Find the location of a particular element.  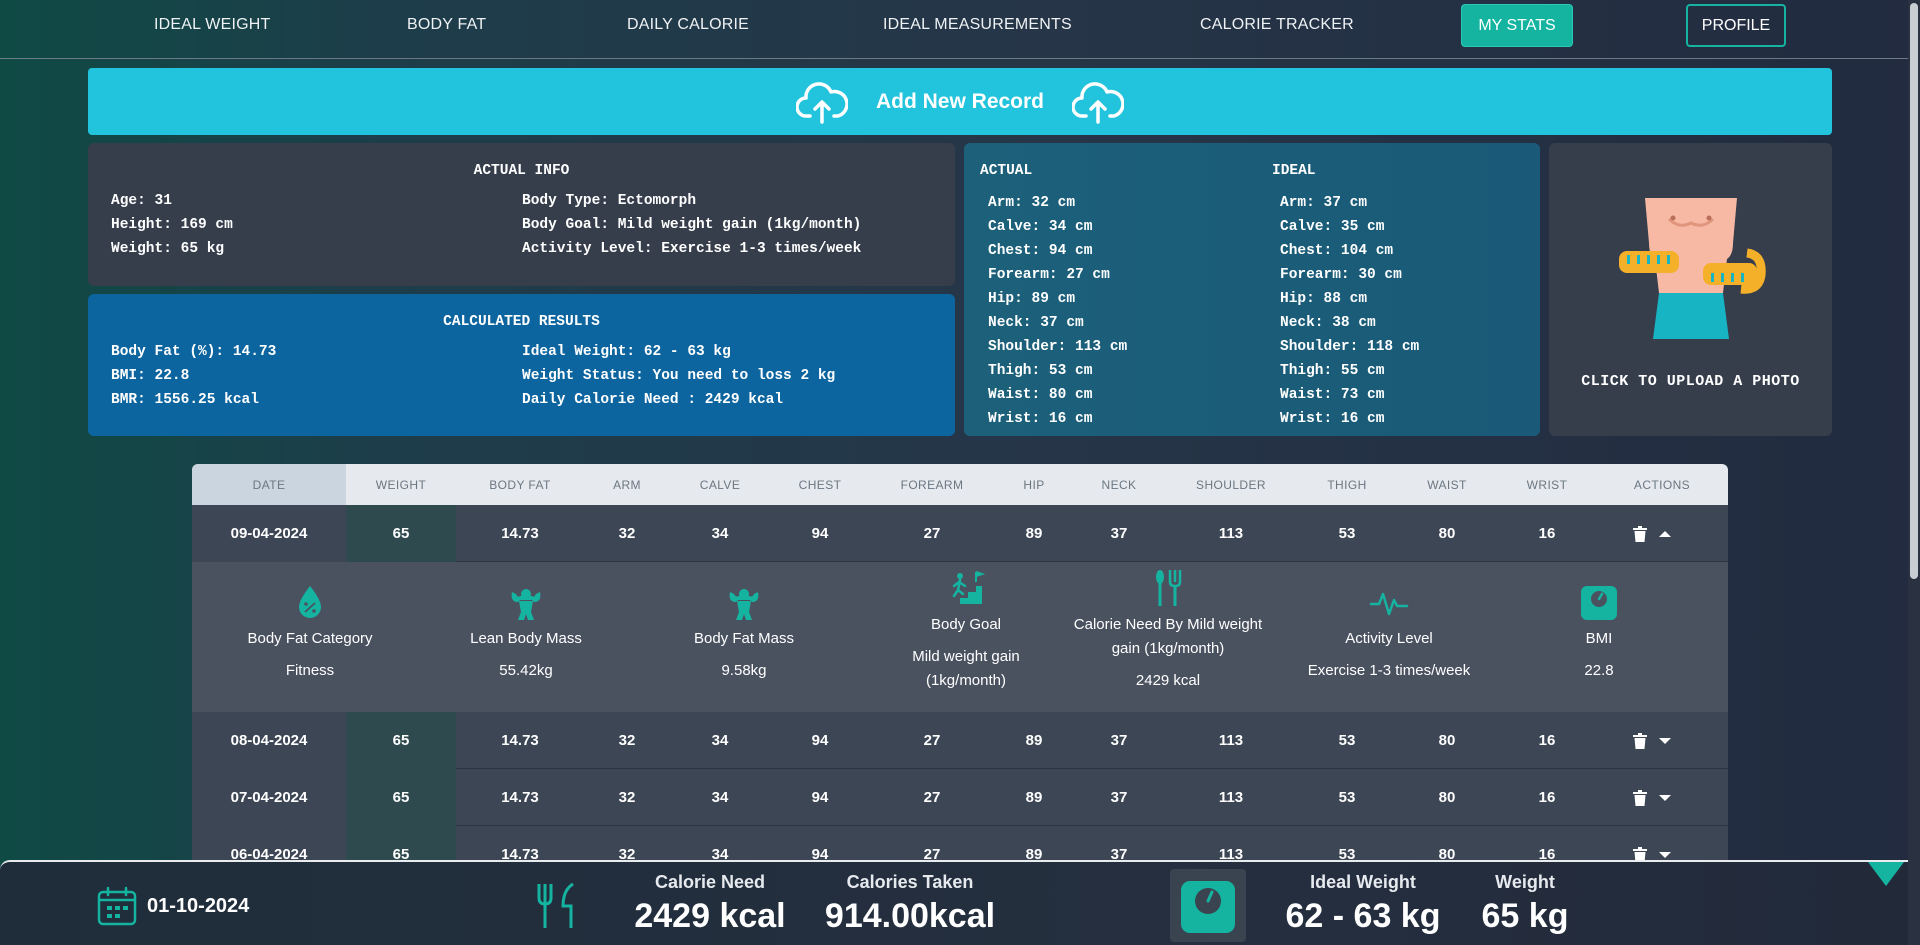

detail-title: Body Goal is located at coordinates (966, 624).